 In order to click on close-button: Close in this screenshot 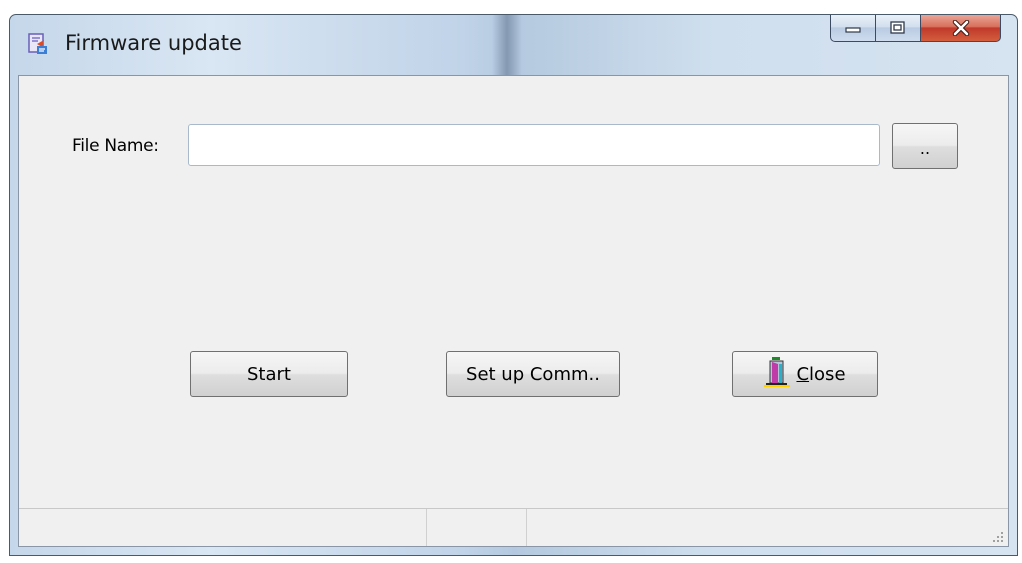, I will do `click(805, 374)`.